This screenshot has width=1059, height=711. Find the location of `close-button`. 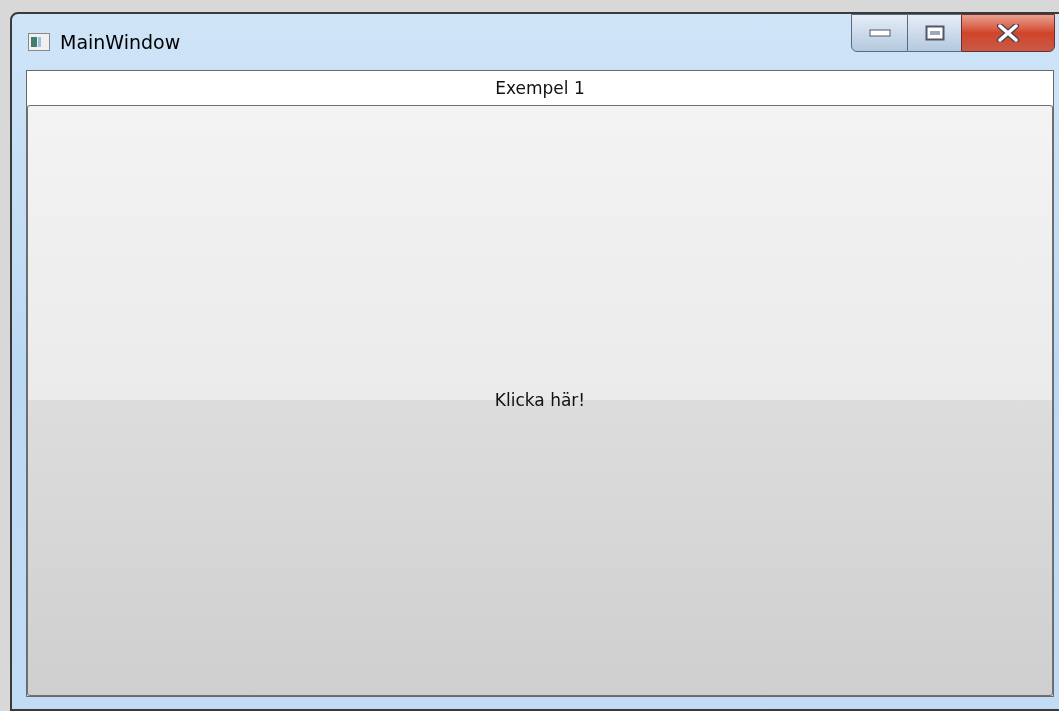

close-button is located at coordinates (1008, 33).